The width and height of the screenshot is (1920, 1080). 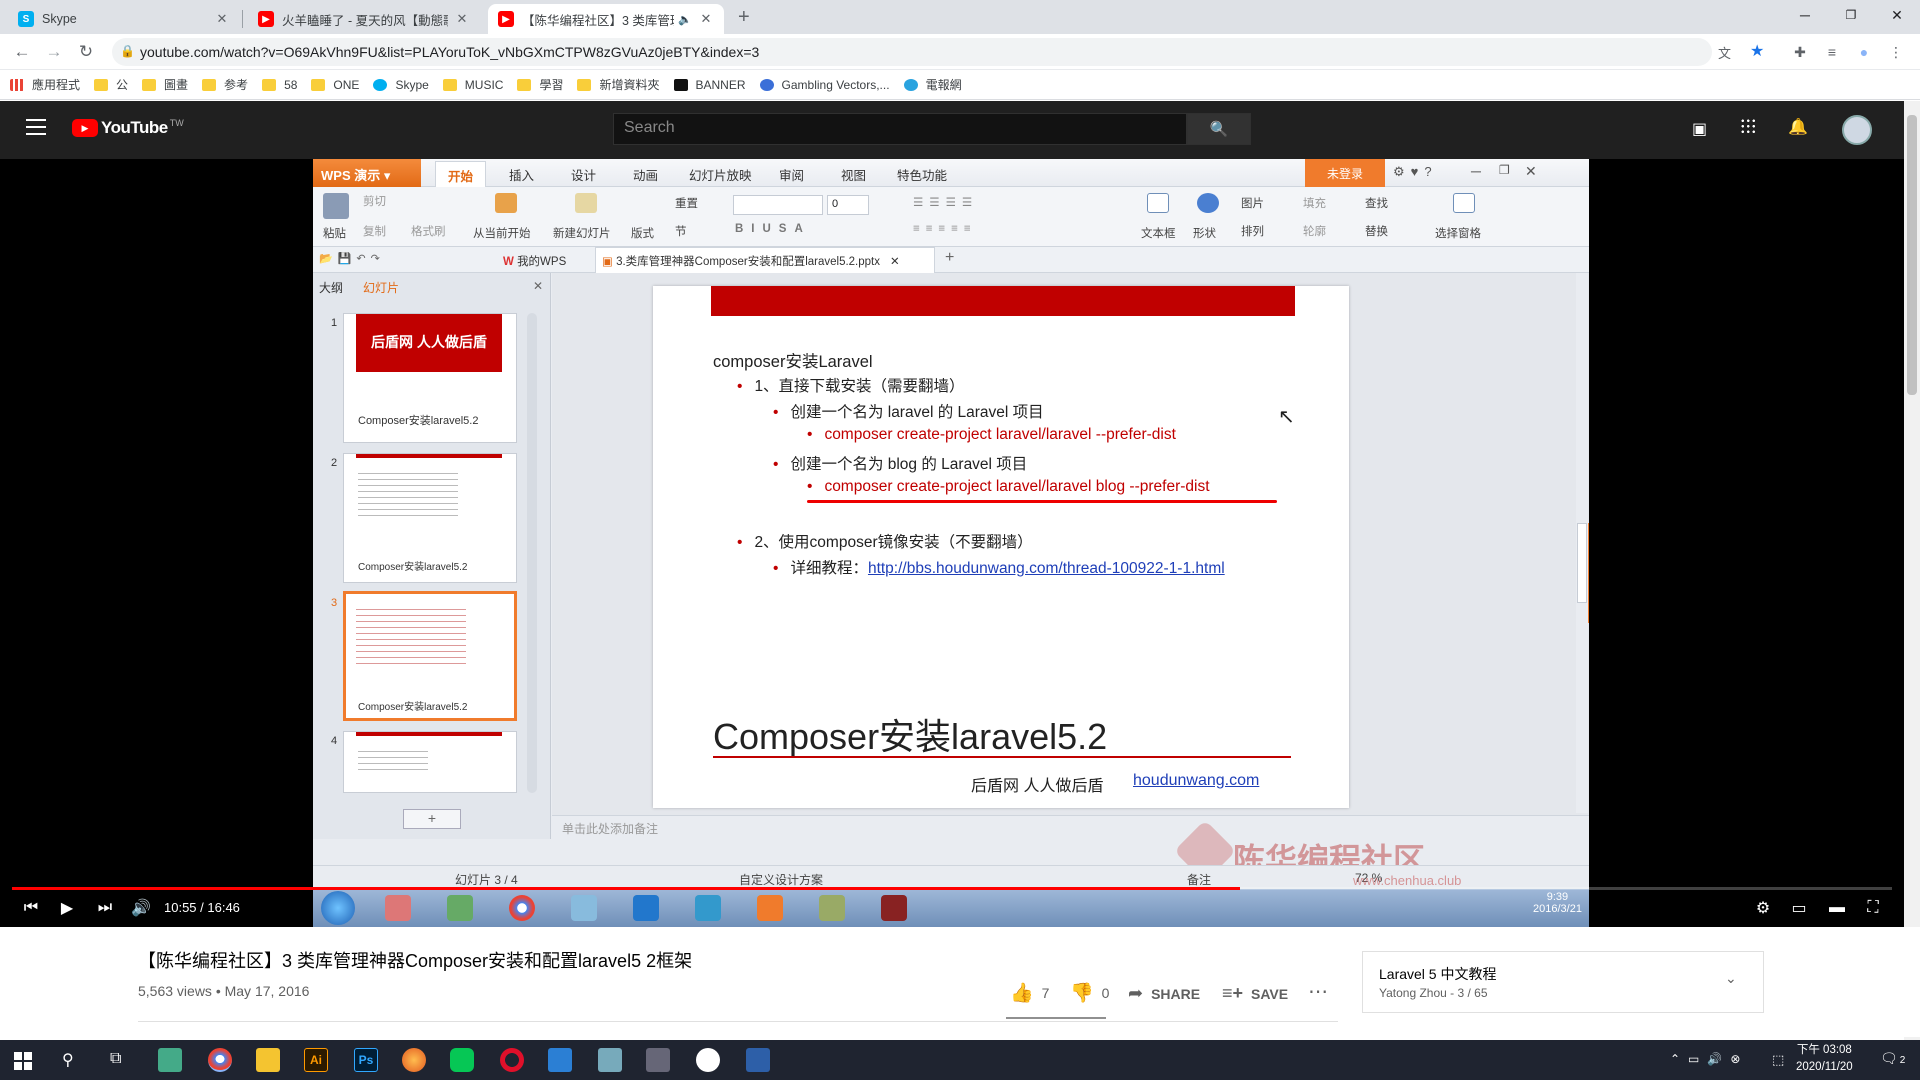 What do you see at coordinates (1897, 15) in the screenshot?
I see `close-window-button: ✕` at bounding box center [1897, 15].